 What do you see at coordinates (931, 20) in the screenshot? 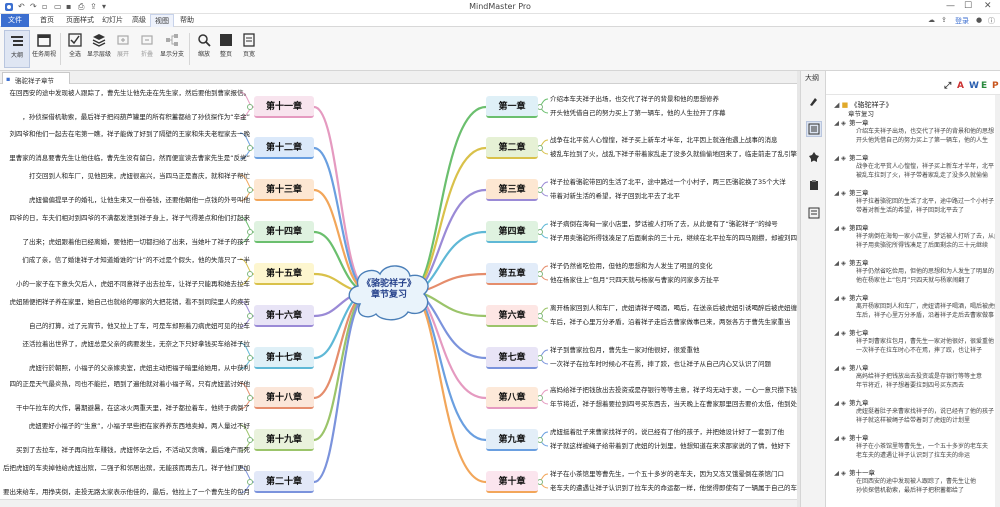
I see `cloud-icon: ☁` at bounding box center [931, 20].